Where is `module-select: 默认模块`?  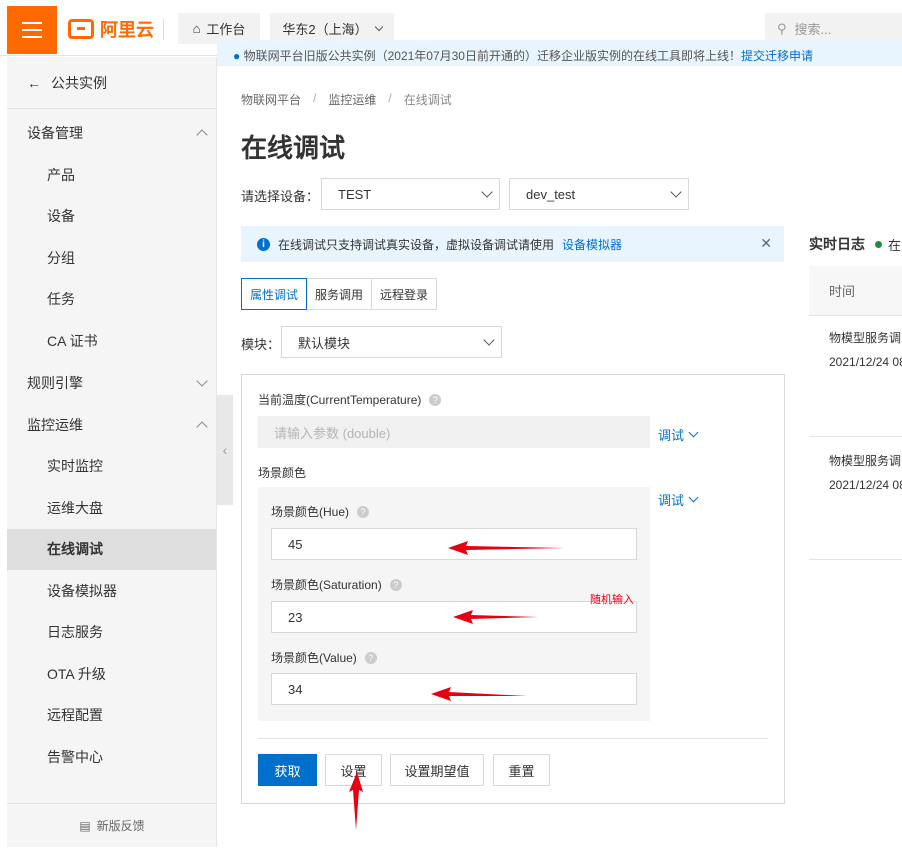 module-select: 默认模块 is located at coordinates (391, 342).